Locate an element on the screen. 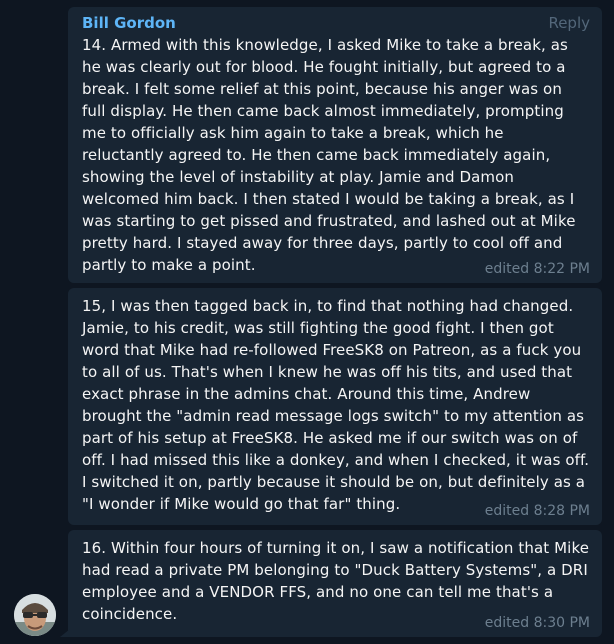  sender-name: Bill Gordon is located at coordinates (129, 23).